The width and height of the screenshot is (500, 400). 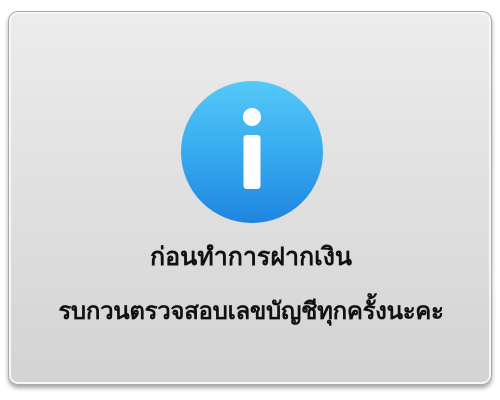 What do you see at coordinates (251, 311) in the screenshot?
I see `message-line-2: รบกวนตรวจสอบเลขบัญชีทุกครั้งนะคะ` at bounding box center [251, 311].